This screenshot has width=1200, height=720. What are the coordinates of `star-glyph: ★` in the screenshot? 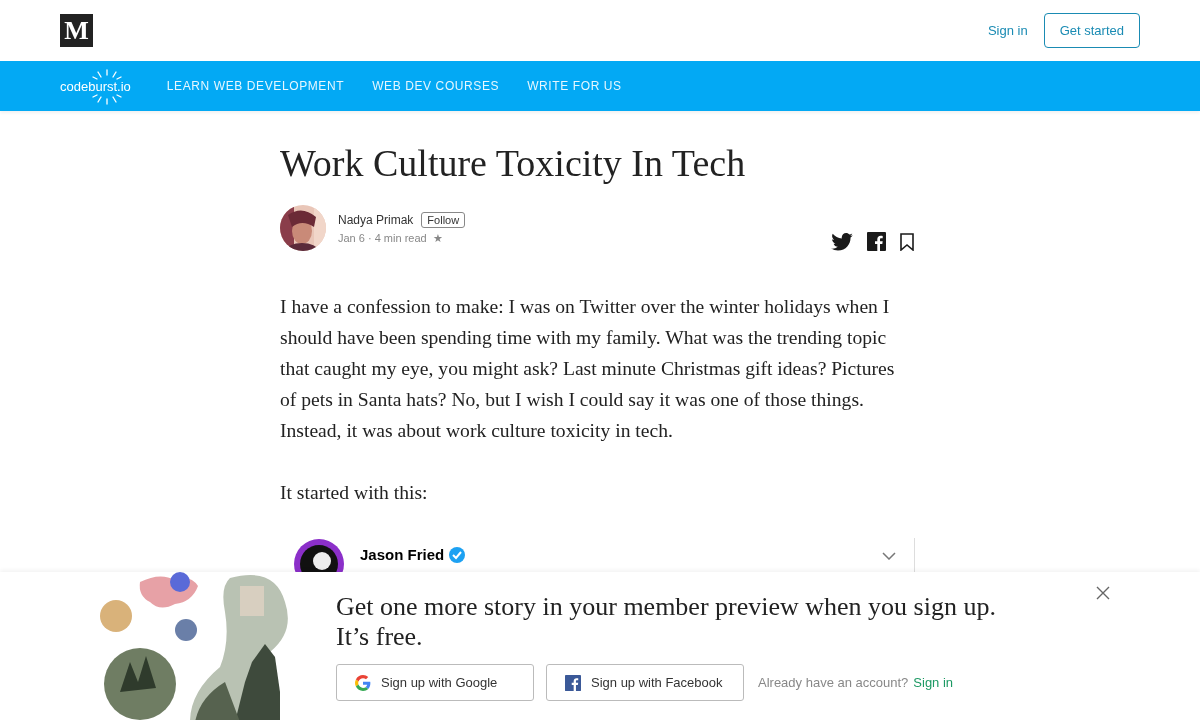 It's located at (437, 238).